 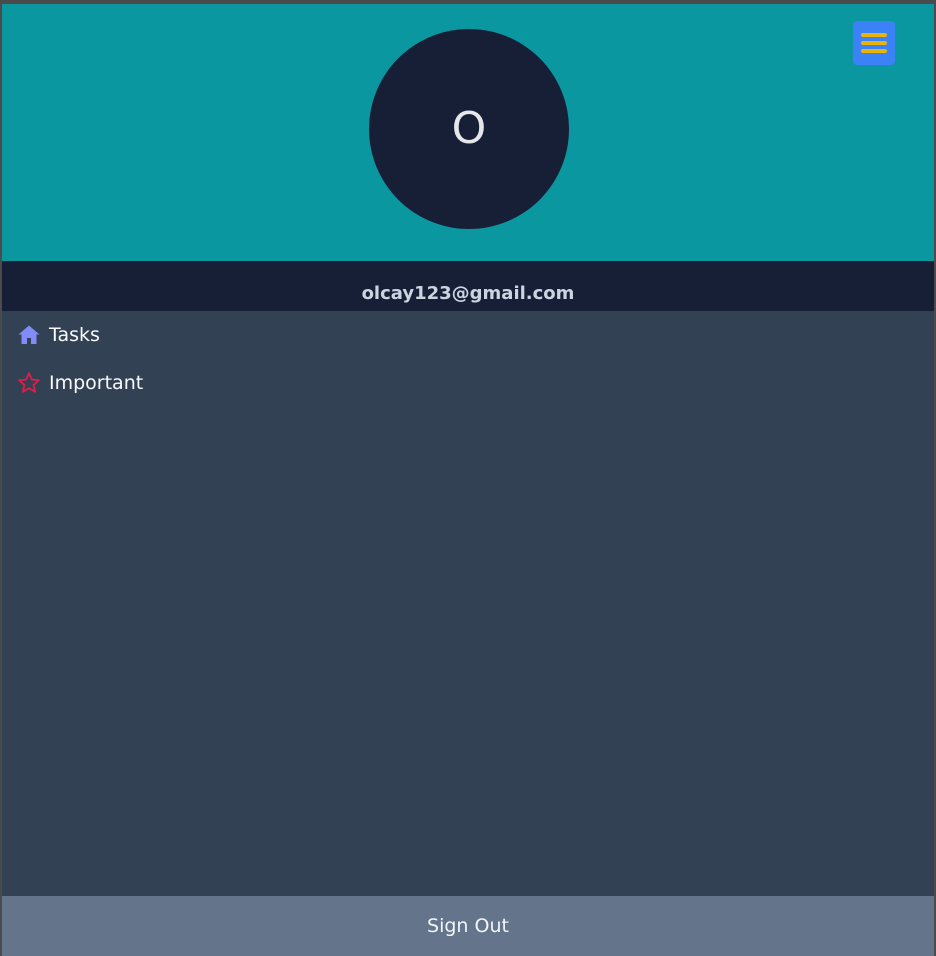 What do you see at coordinates (468, 383) in the screenshot?
I see `sidebar-item-important: Important` at bounding box center [468, 383].